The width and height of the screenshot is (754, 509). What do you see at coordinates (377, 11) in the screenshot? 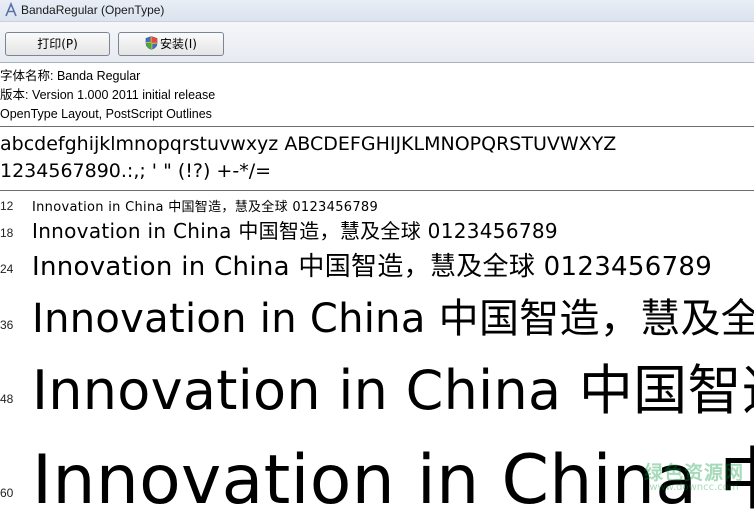
I see `title-bar: BandaRegular (OpenType)` at bounding box center [377, 11].